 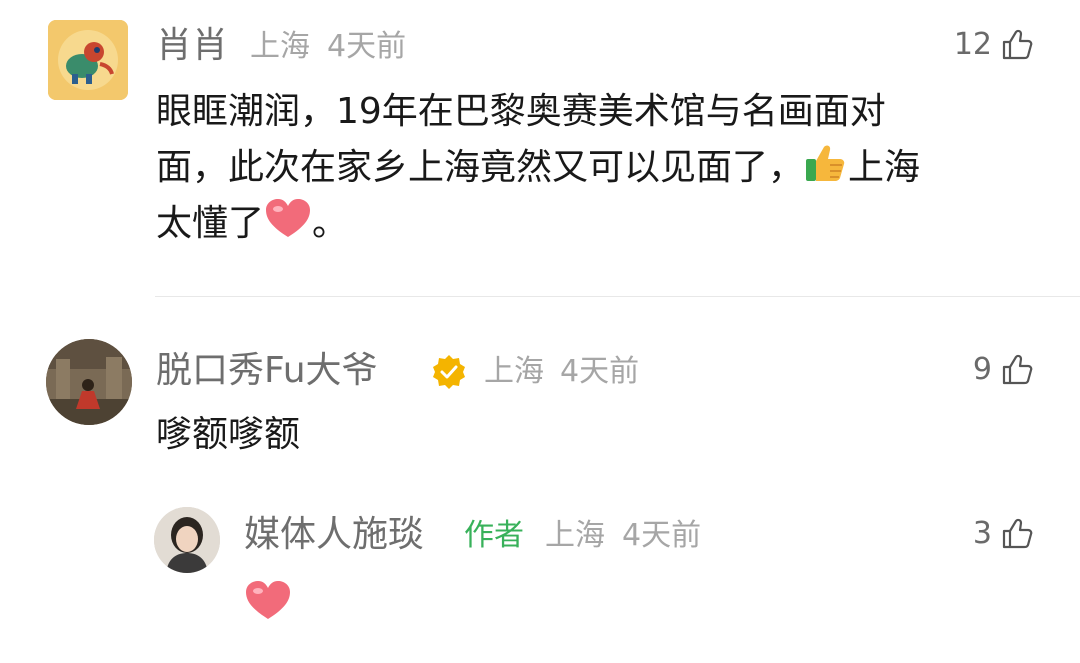 I want to click on thumbs-up-emoji-icon, so click(x=825, y=163).